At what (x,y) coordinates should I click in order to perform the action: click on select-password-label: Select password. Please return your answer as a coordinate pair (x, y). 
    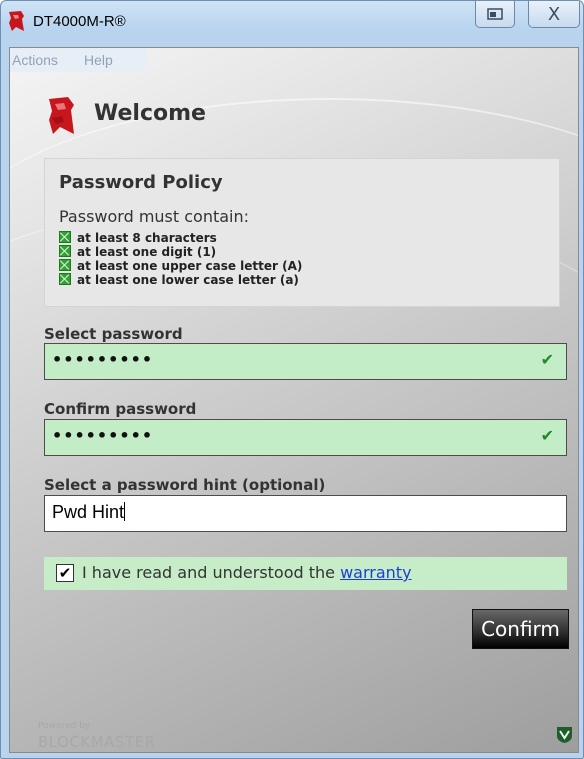
    Looking at the image, I should click on (113, 334).